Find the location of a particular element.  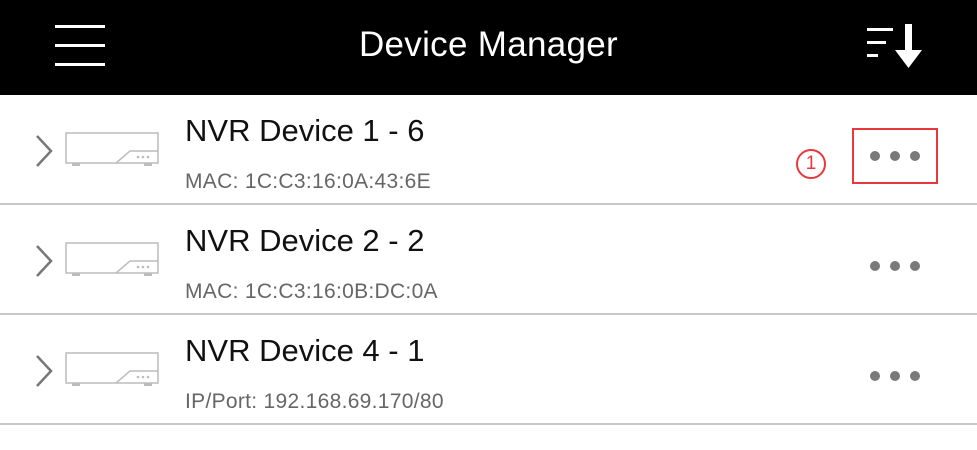

device-mac-address: MAC: 1C:C3:16:0B:DC:0A is located at coordinates (311, 291).